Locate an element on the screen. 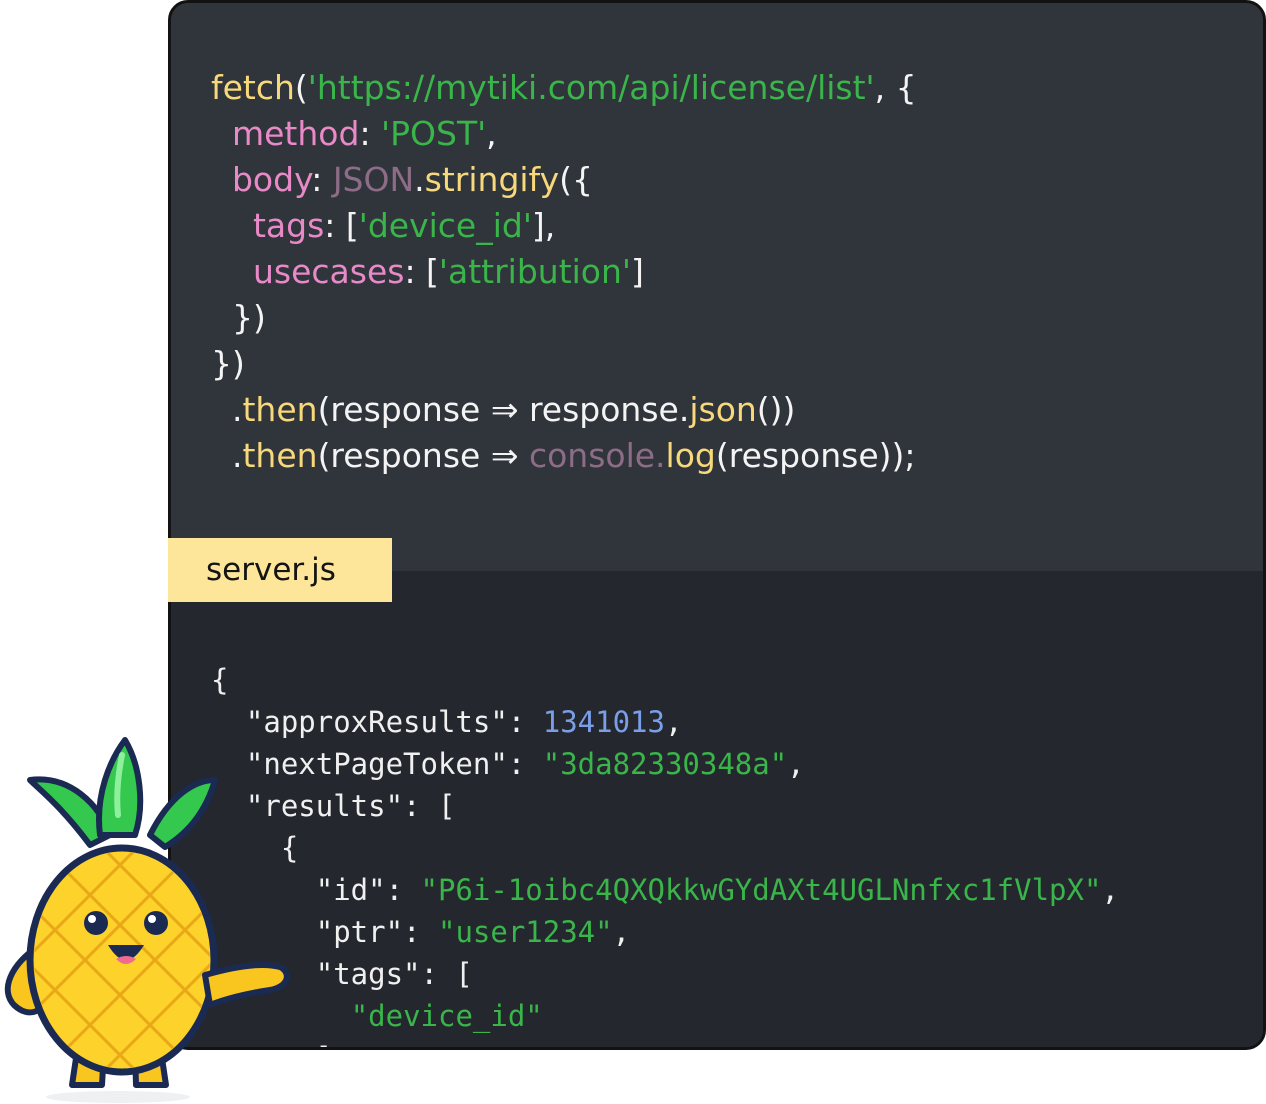 The image size is (1266, 1104). code-token: ] is located at coordinates (637, 271).